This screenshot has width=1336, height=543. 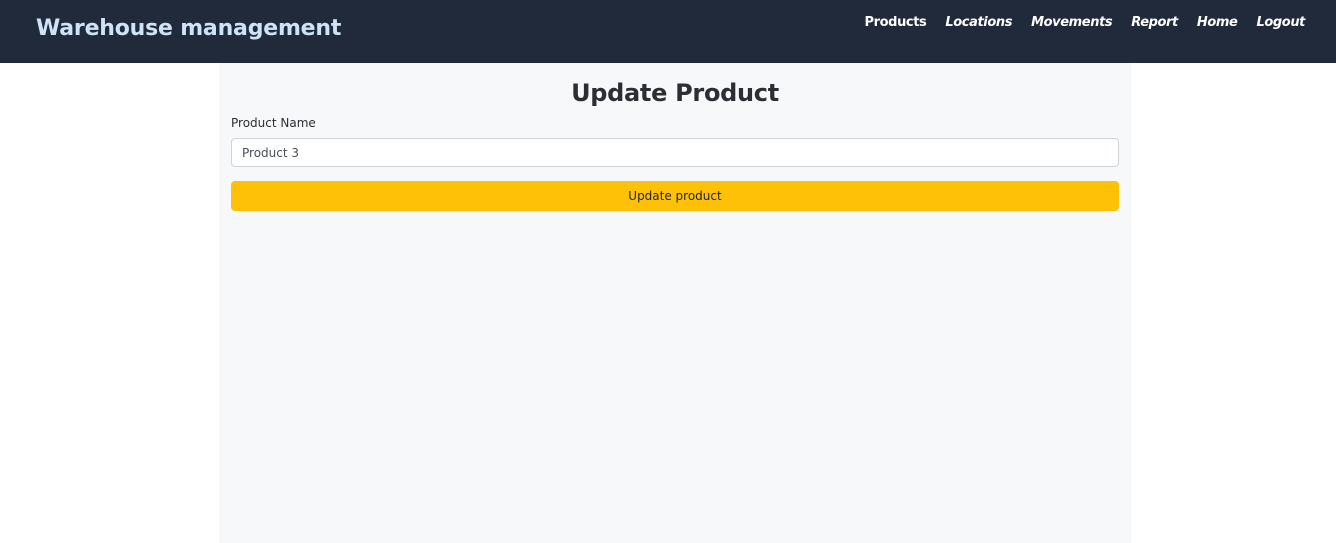 I want to click on update-product-button: Update product, so click(x=675, y=196).